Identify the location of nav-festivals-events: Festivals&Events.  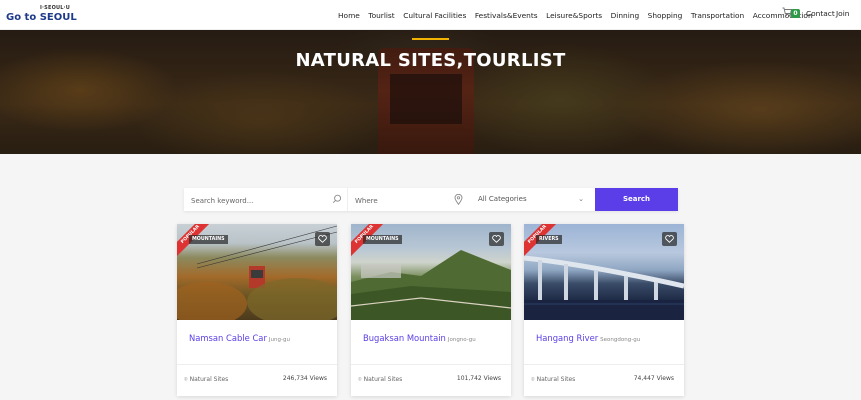
(506, 16).